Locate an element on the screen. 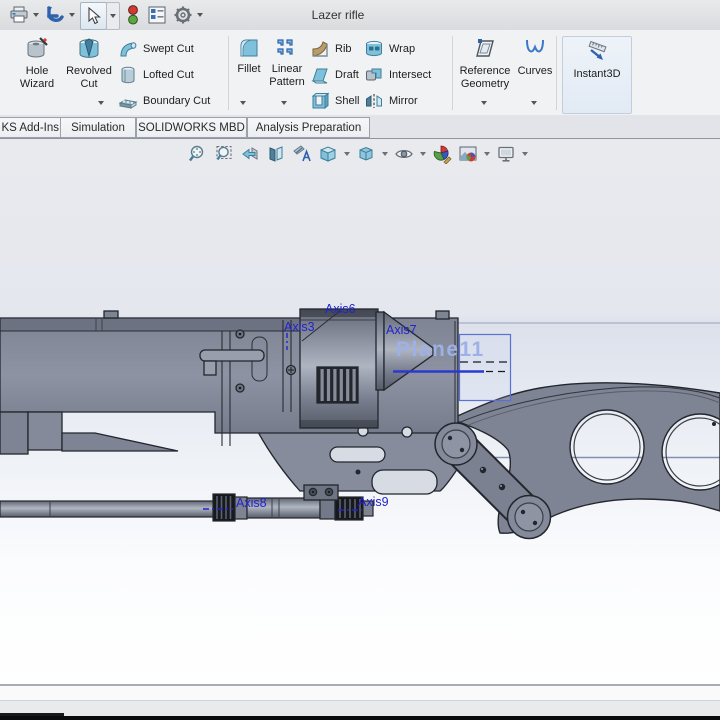 Image resolution: width=720 pixels, height=720 pixels. extruded-cut-button-clipped: ed is located at coordinates (6, 73).